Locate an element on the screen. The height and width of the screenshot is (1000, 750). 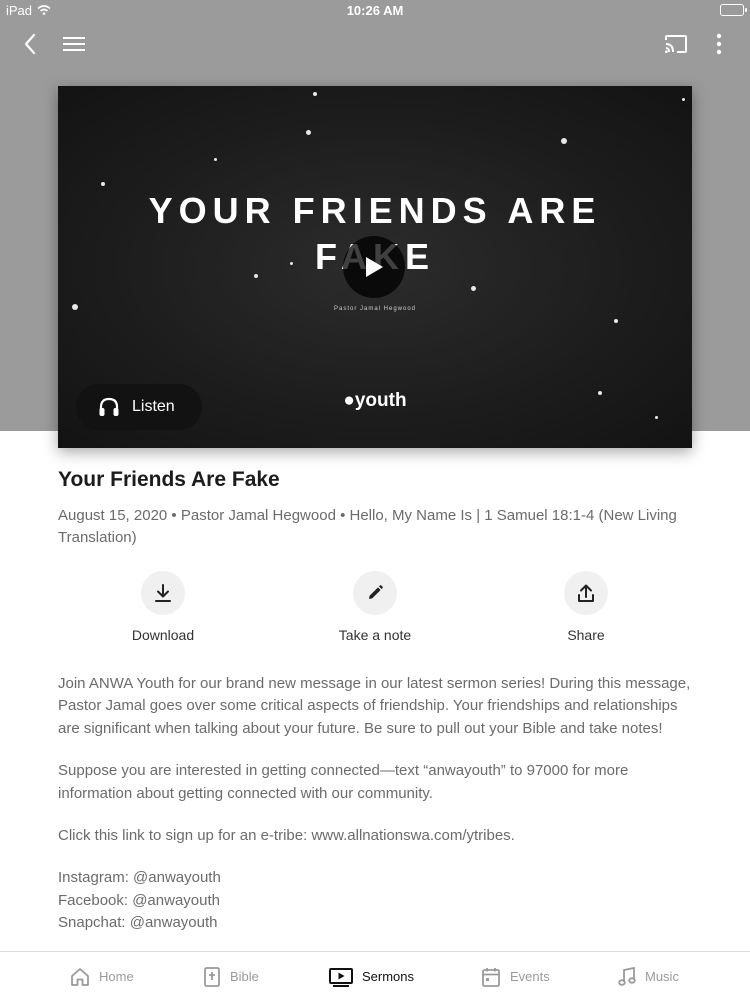
tab-bible-label: Bible is located at coordinates (244, 976).